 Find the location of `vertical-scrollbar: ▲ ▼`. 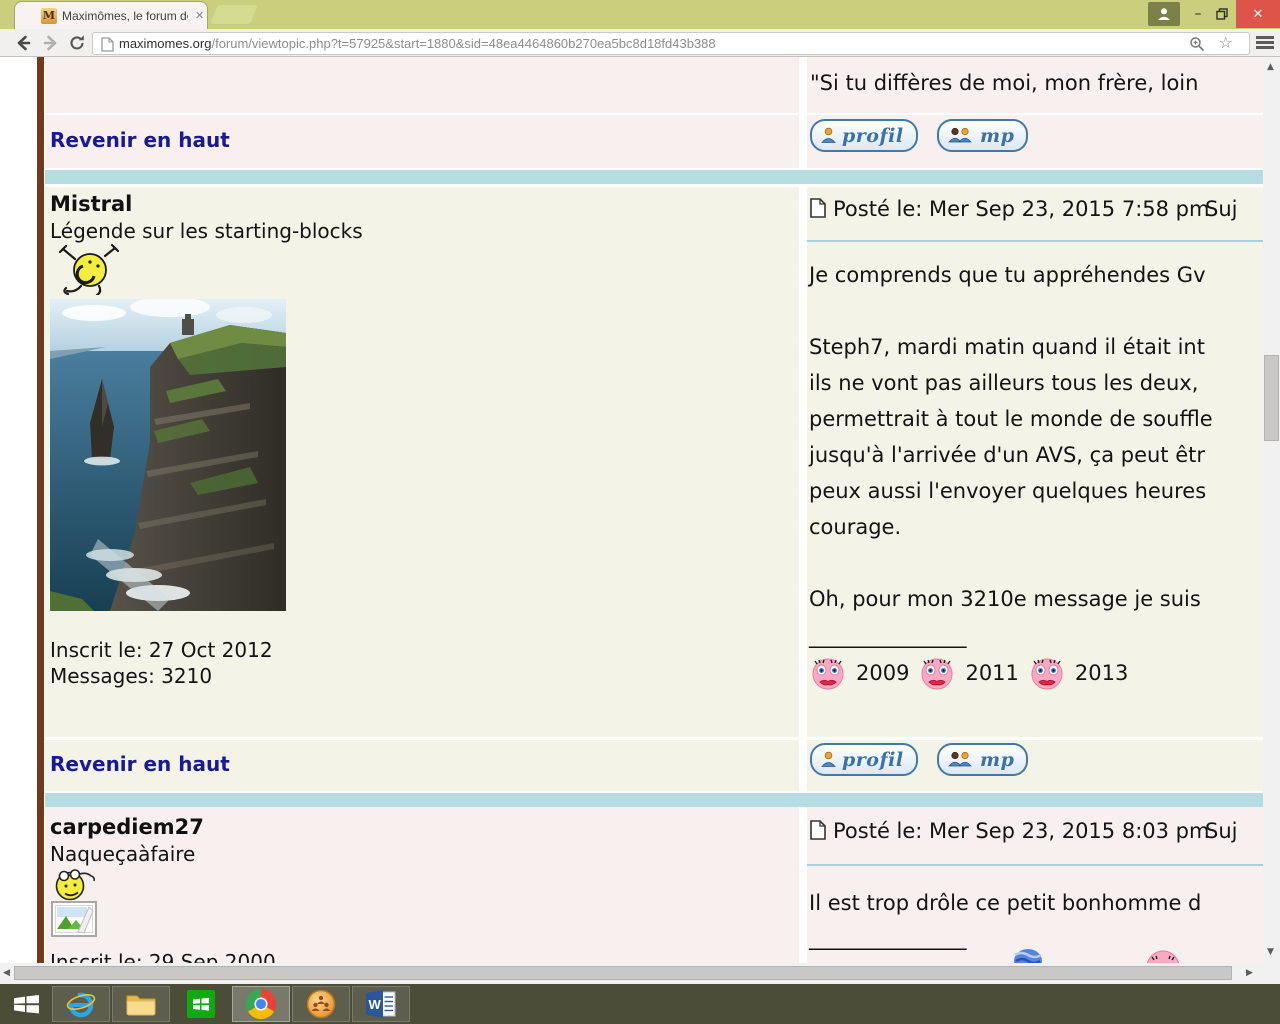

vertical-scrollbar: ▲ ▼ is located at coordinates (1271, 510).